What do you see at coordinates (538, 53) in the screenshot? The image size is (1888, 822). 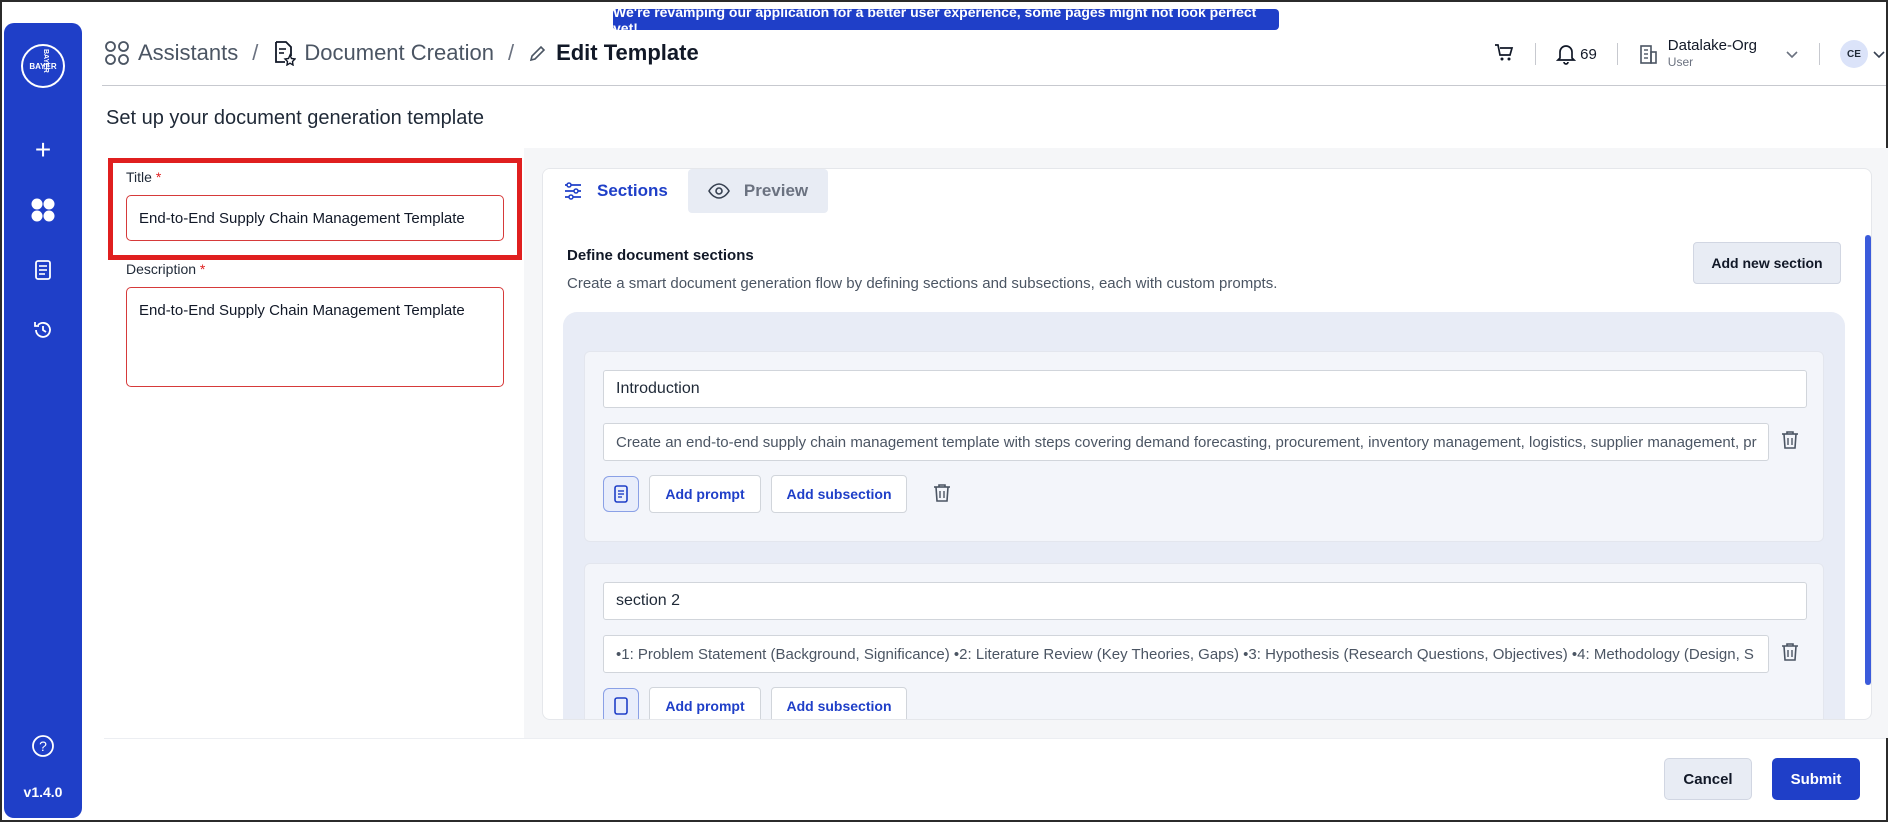 I see `pencil-icon` at bounding box center [538, 53].